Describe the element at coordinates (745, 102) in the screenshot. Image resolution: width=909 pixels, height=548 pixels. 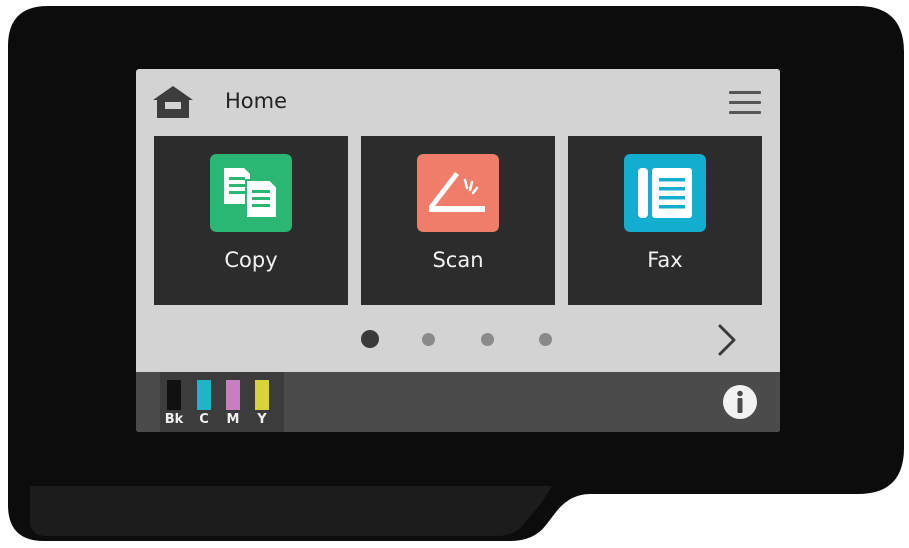
I see `hamburger-menu-icon` at that location.